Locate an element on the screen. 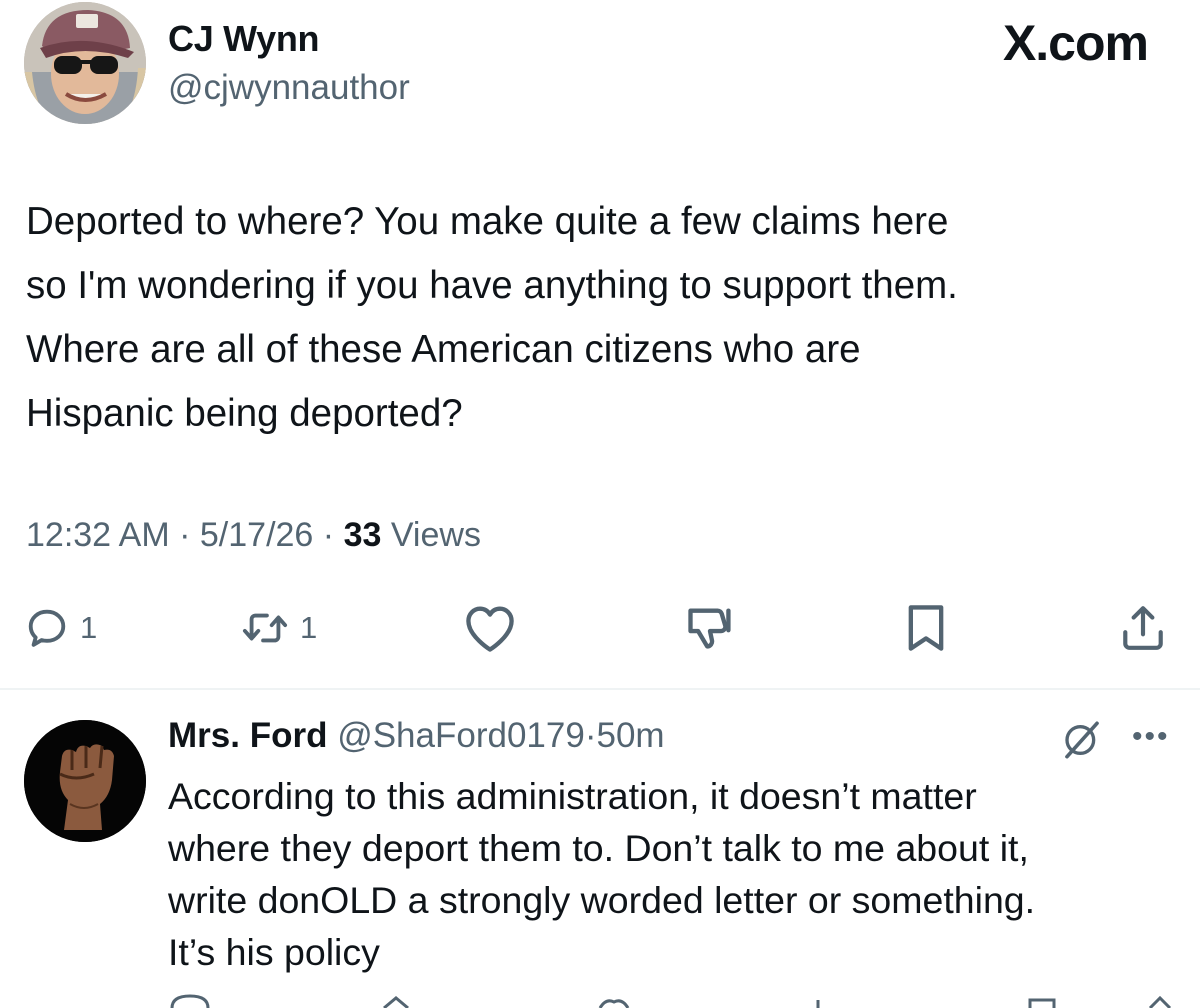 The height and width of the screenshot is (1008, 1200). tweet-time: 12:32 AM is located at coordinates (98, 535).